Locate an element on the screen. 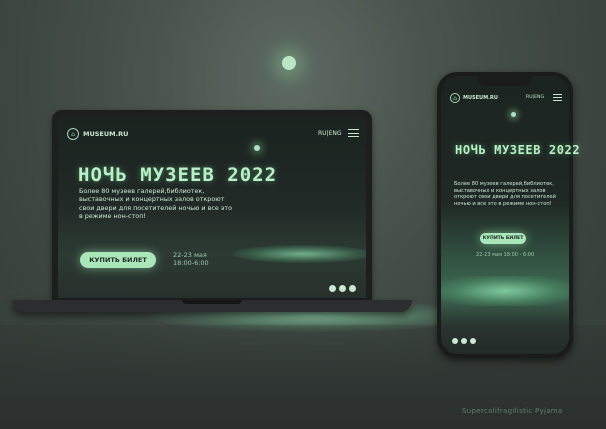  phone-water-glow is located at coordinates (505, 291).